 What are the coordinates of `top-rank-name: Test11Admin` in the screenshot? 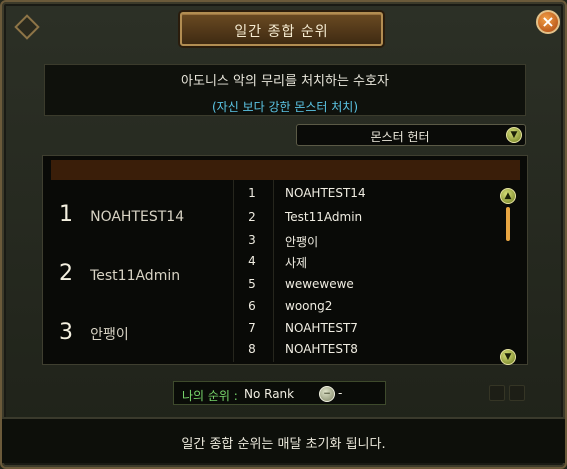 It's located at (135, 276).